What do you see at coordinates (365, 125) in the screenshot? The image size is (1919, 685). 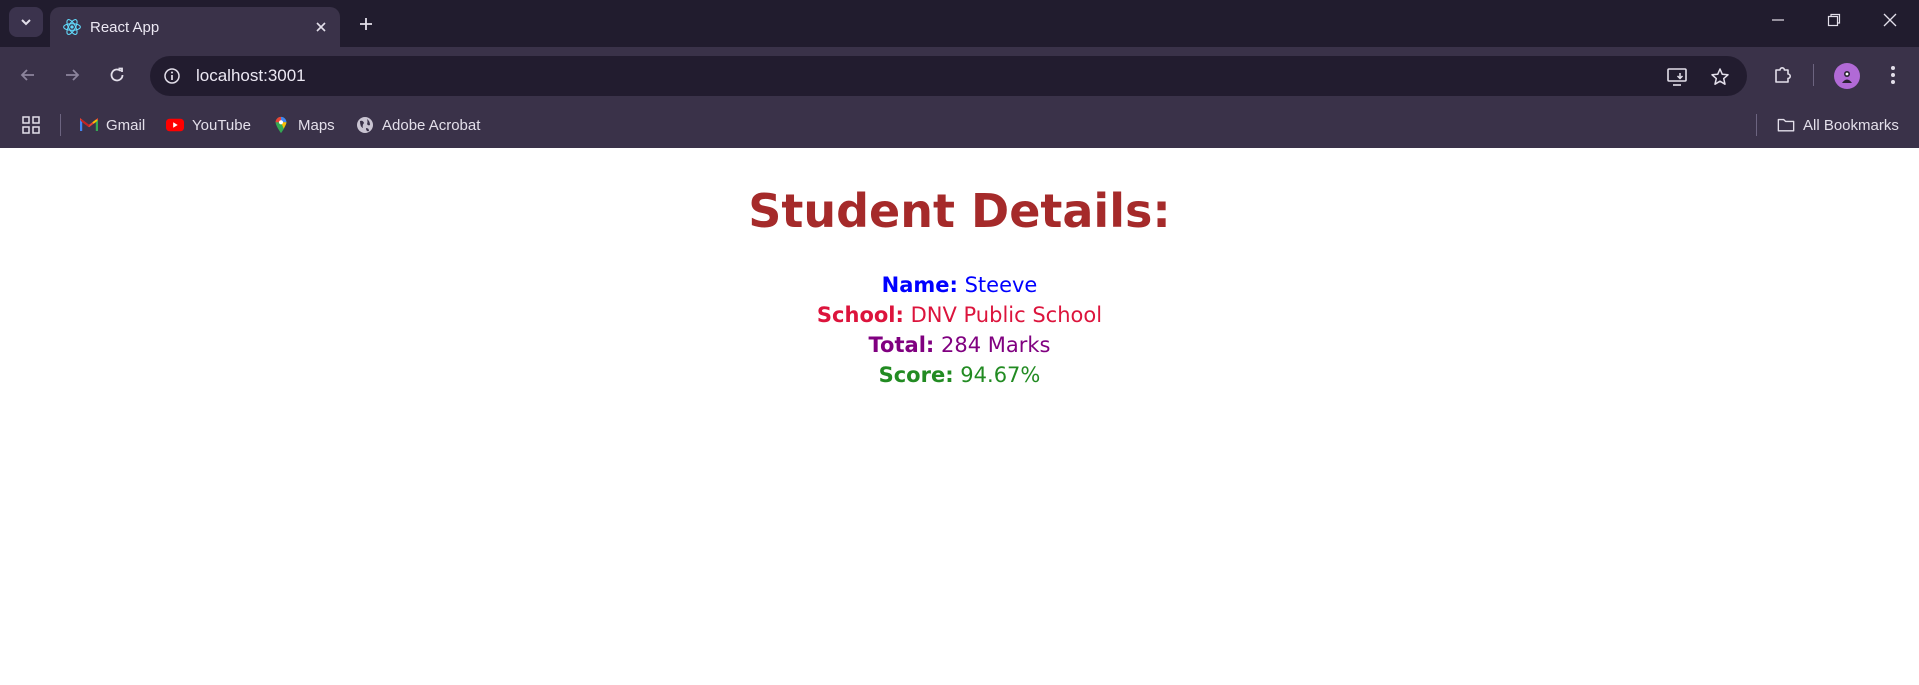 I see `globe-icon` at bounding box center [365, 125].